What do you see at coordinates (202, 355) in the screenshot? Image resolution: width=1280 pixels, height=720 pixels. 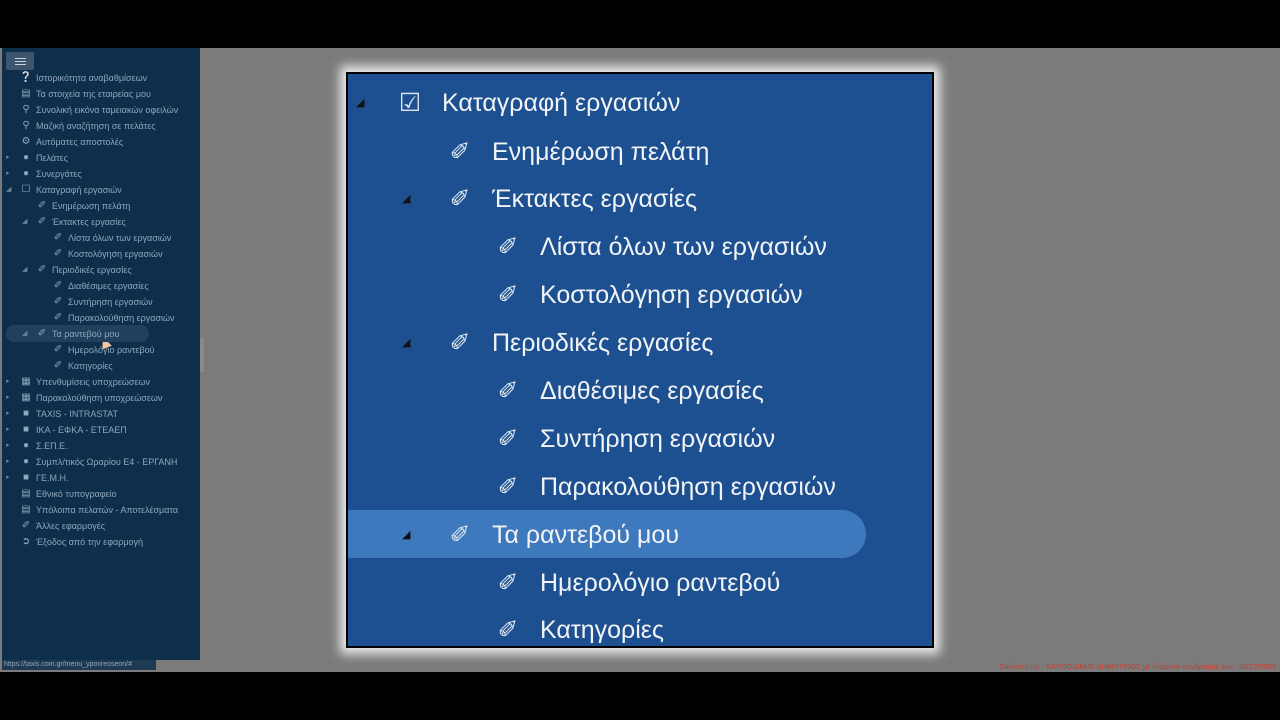 I see `sidebar-scrollbar` at bounding box center [202, 355].